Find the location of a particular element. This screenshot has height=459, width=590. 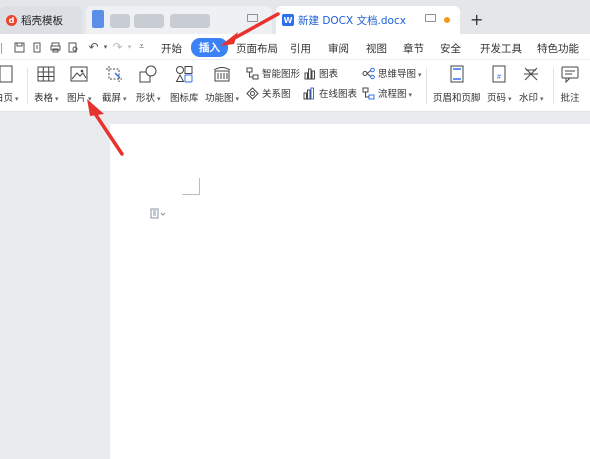

shapes-button: 形状 ▾ is located at coordinates (148, 84).